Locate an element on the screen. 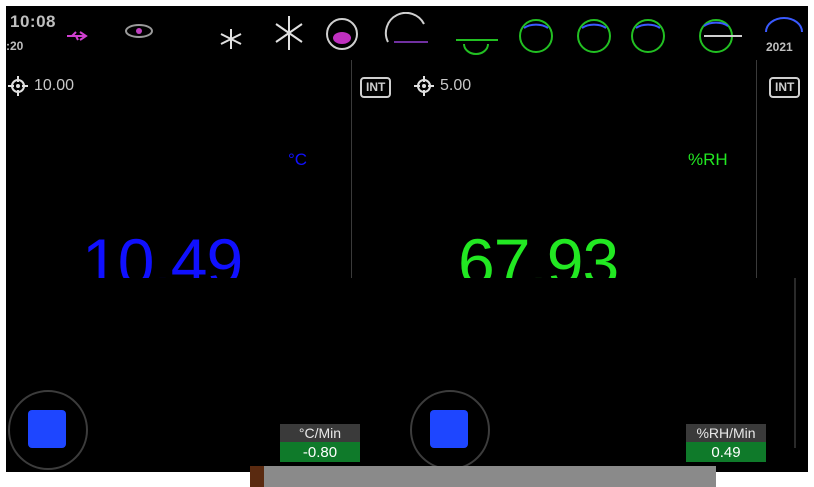 This screenshot has height=487, width=814. clock-date: :20 is located at coordinates (15, 46).